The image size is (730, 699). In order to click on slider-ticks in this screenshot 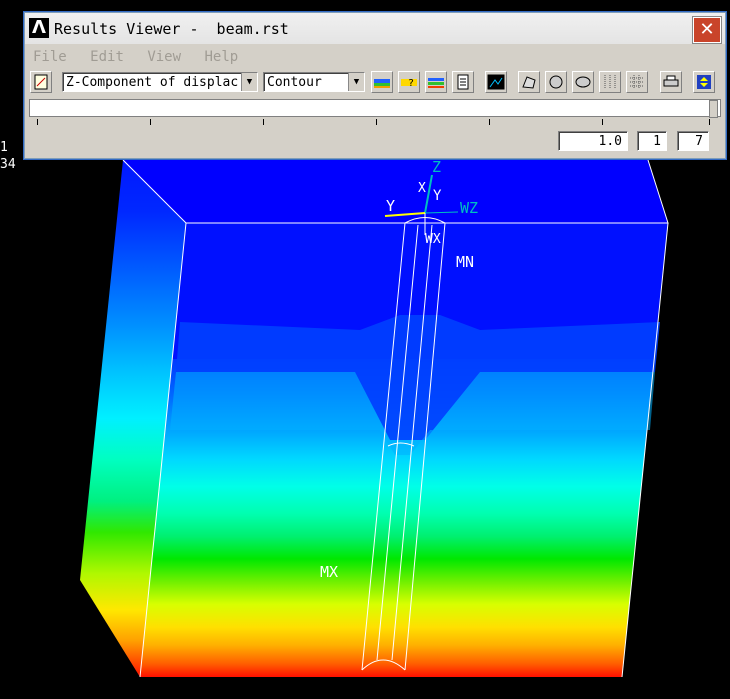, I will do `click(373, 123)`.